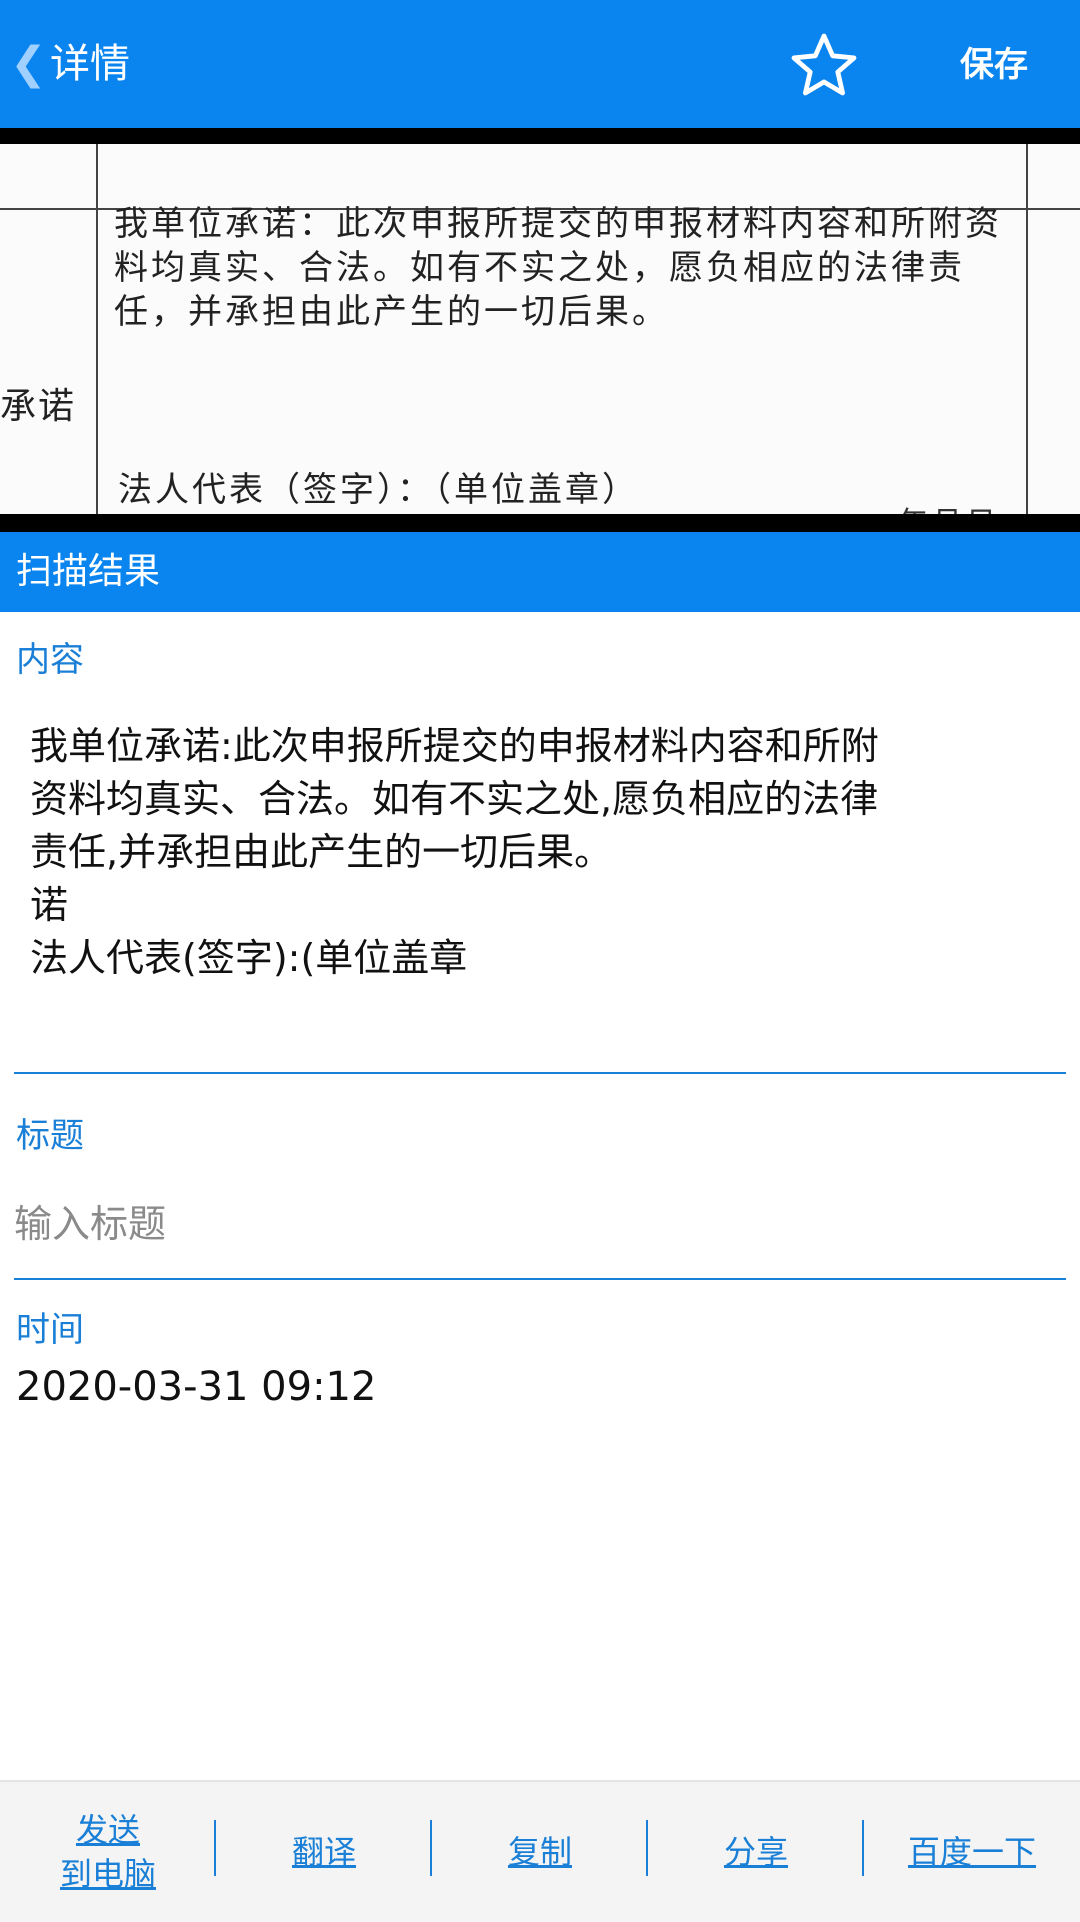 This screenshot has width=1080, height=1922. I want to click on translate-button: 翻译, so click(324, 1852).